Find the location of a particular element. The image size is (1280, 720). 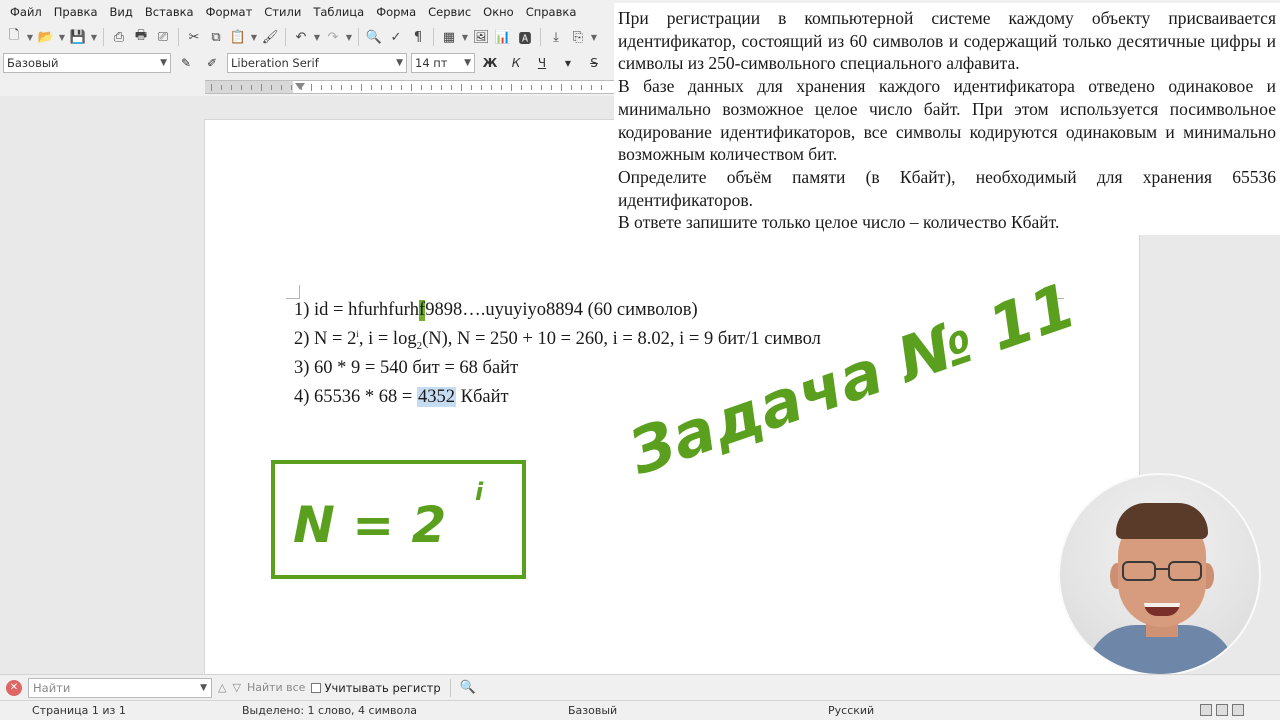

page-style: Базовый is located at coordinates (592, 710).